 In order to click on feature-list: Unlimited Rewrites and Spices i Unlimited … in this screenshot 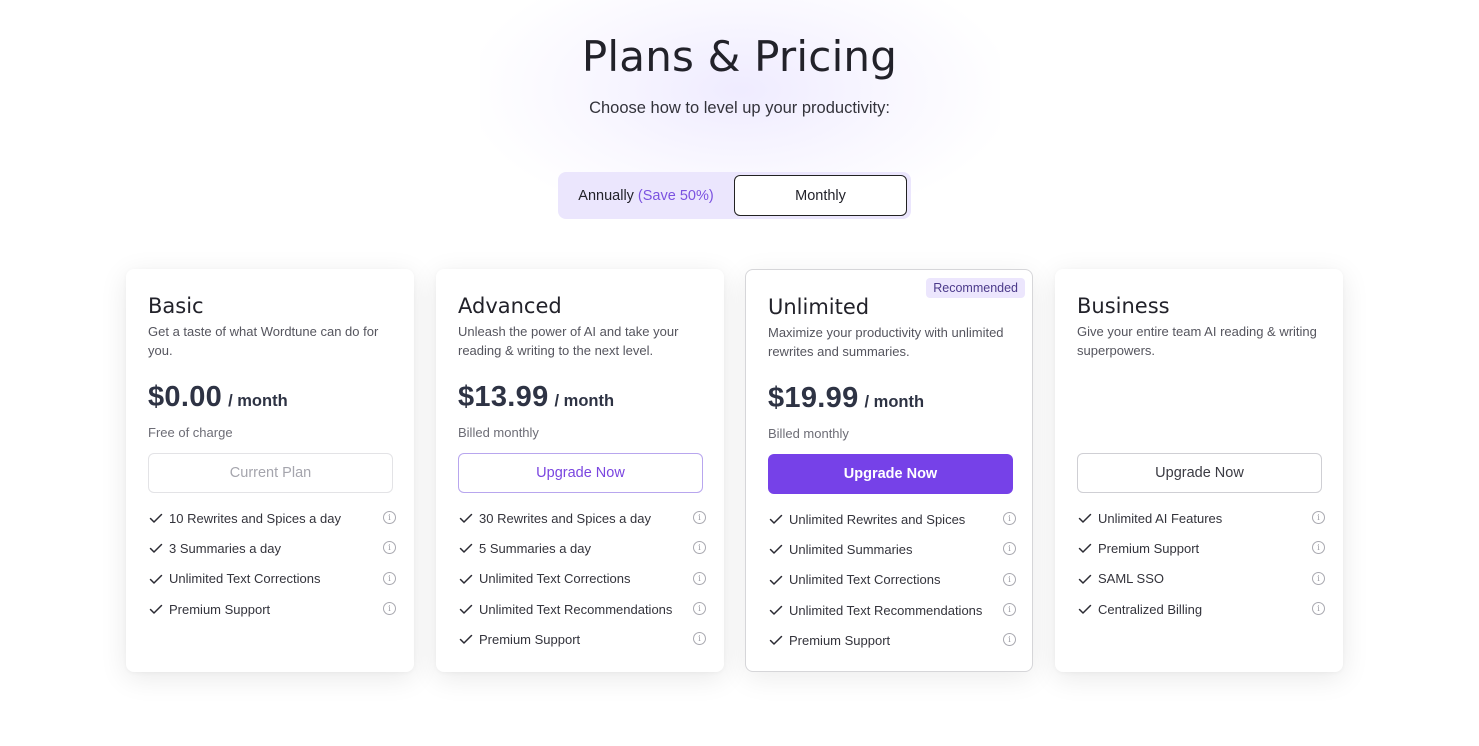, I will do `click(892, 579)`.